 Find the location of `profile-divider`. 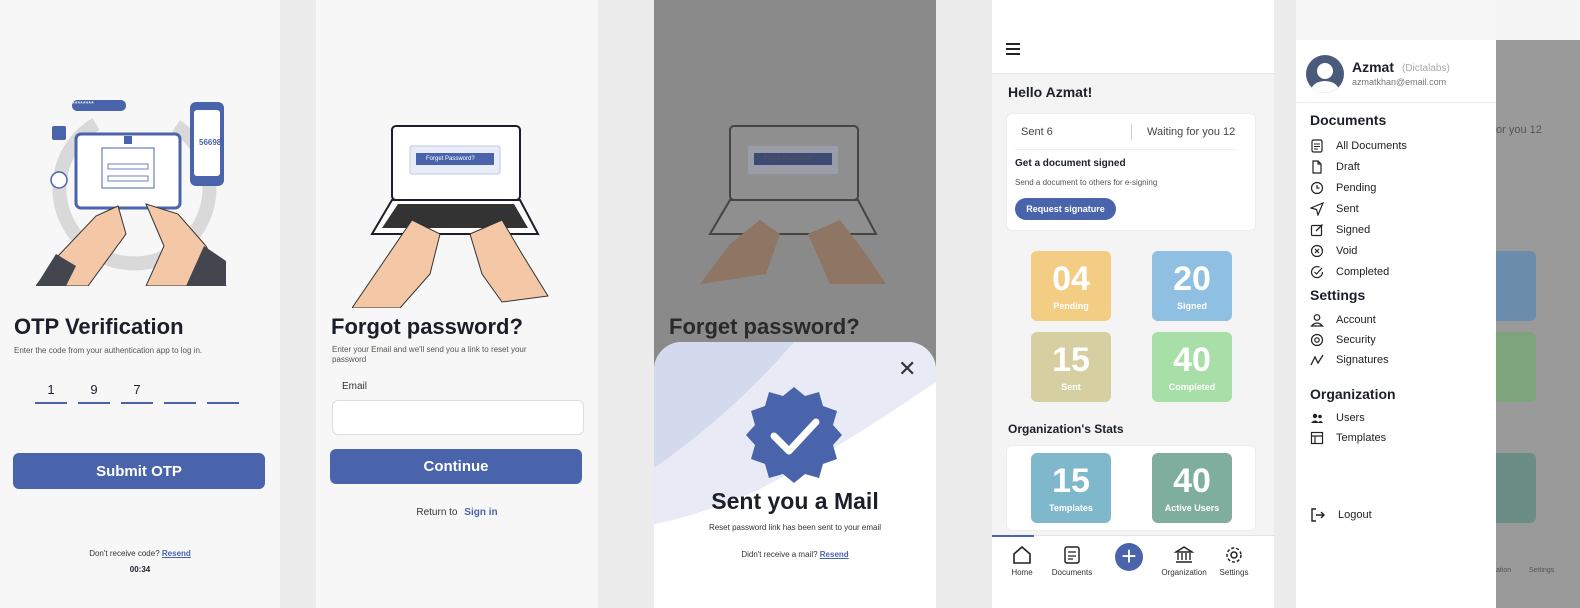

profile-divider is located at coordinates (1396, 102).